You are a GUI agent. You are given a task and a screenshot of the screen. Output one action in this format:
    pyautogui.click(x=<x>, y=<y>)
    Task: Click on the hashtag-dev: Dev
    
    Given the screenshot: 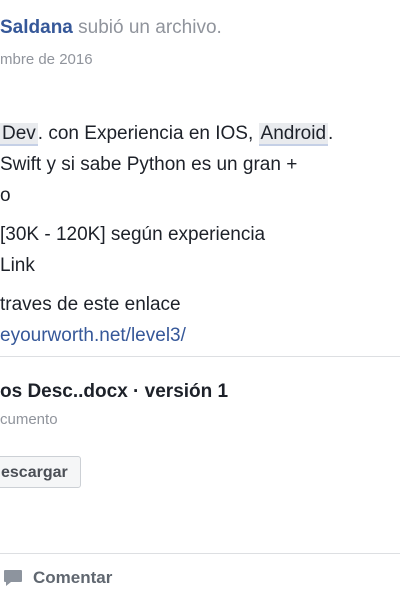 What is the action you would take?
    pyautogui.click(x=19, y=134)
    